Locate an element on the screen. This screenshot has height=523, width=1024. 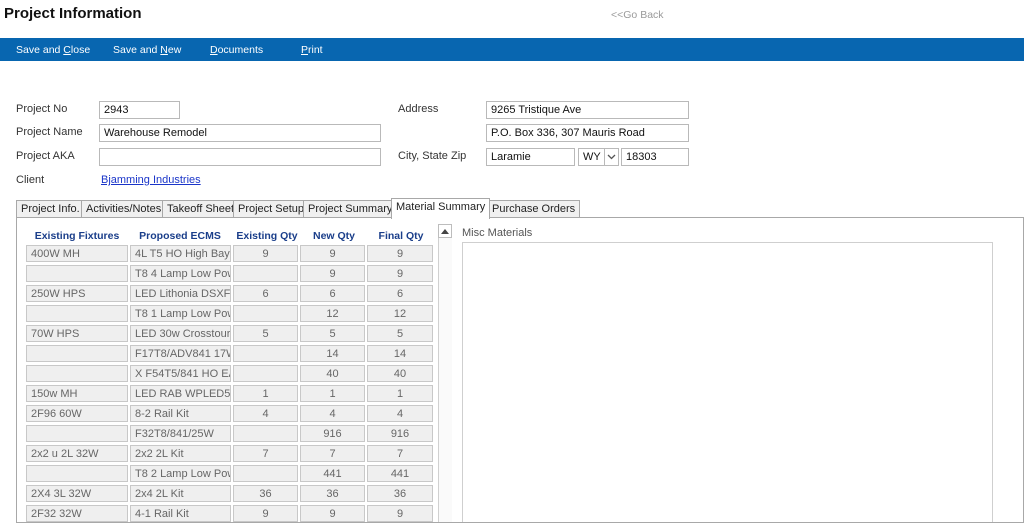
proposed-ecms-cell: 4L T5 HO High Bay is located at coordinates (180, 253).